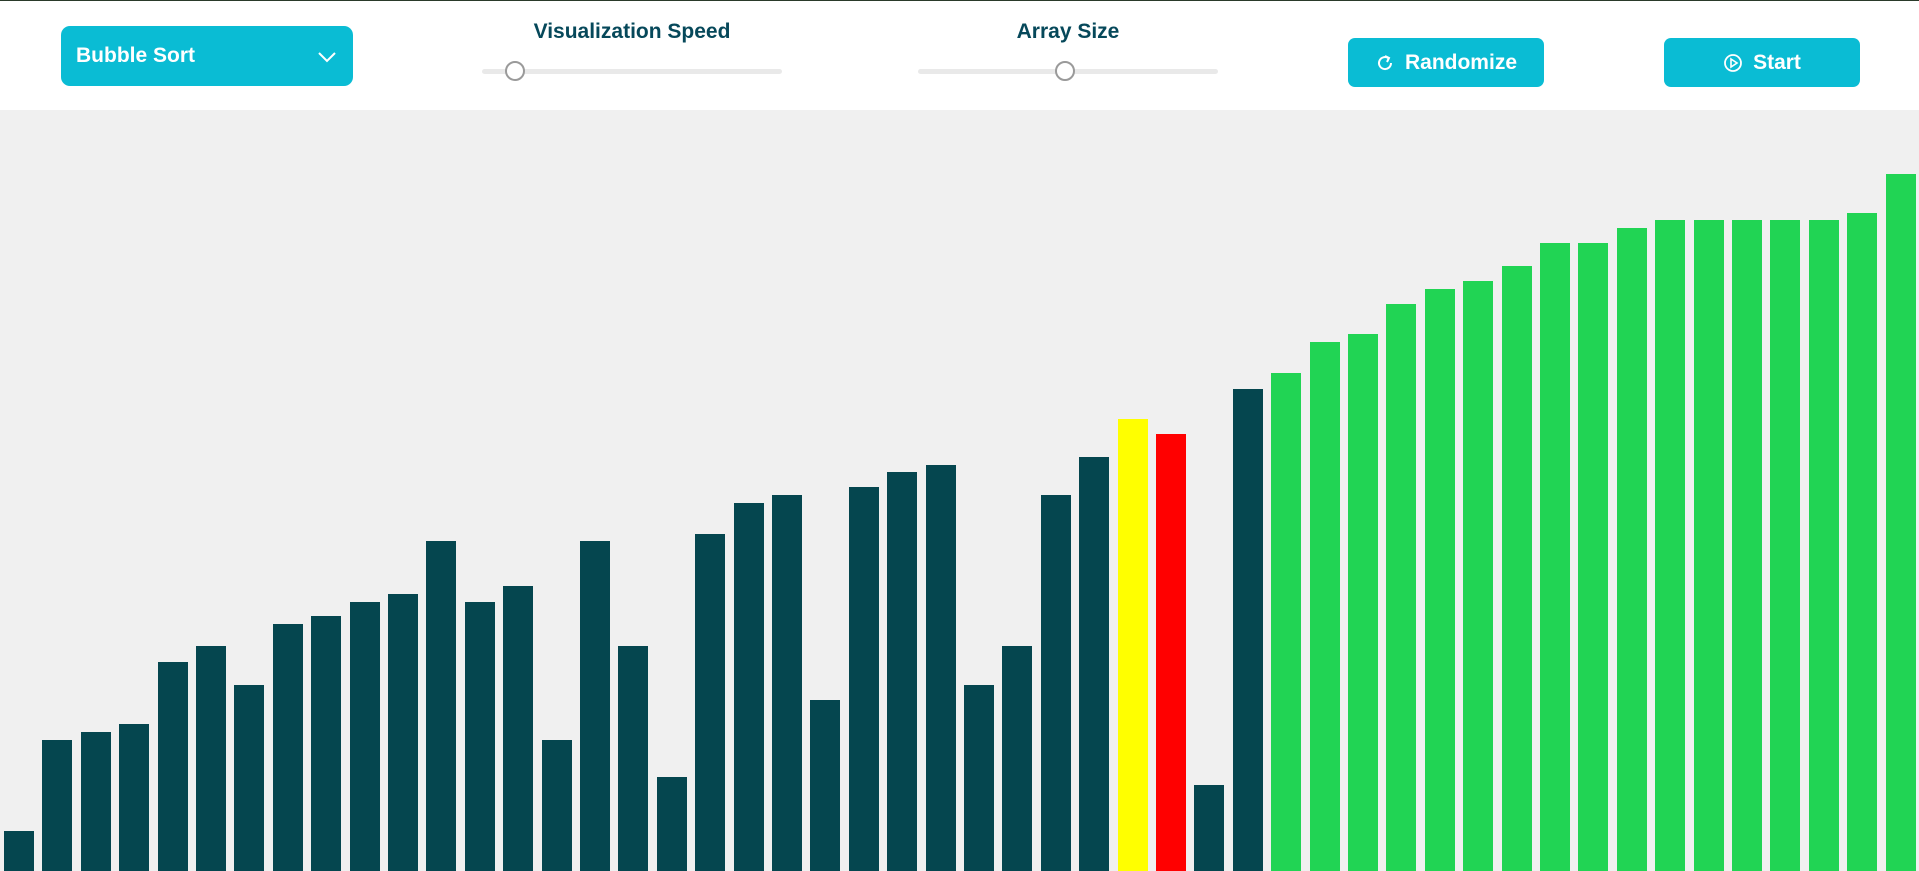 The height and width of the screenshot is (871, 1919). Describe the element at coordinates (327, 54) in the screenshot. I see `chevron-down-icon` at that location.